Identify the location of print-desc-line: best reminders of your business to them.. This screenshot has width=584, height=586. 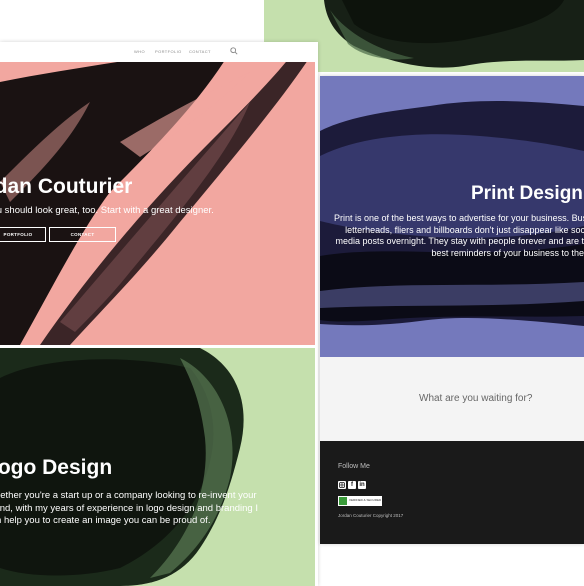
(507, 252).